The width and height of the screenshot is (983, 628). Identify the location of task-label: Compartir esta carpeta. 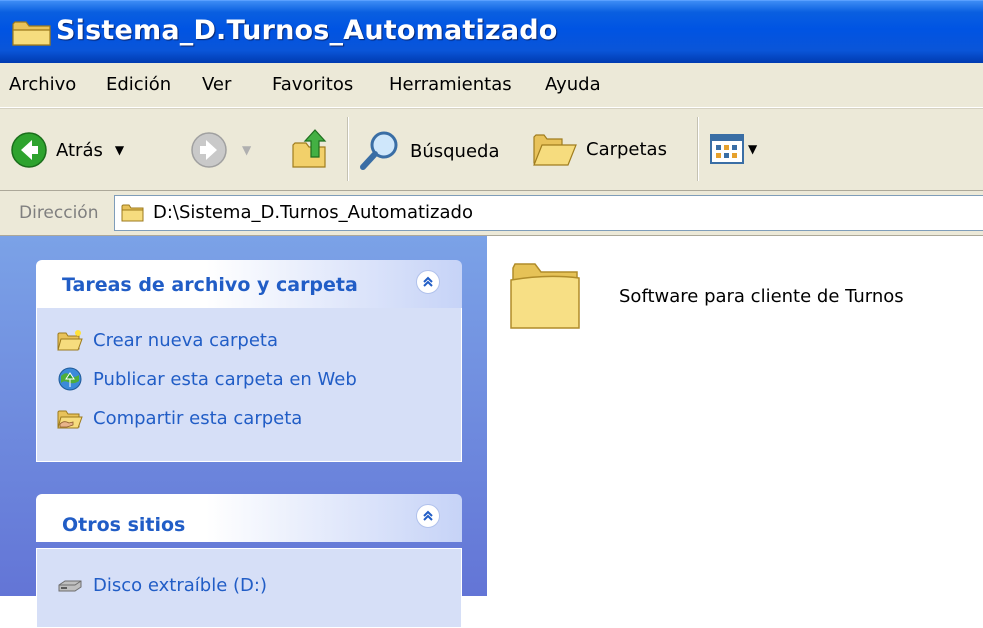
(198, 418).